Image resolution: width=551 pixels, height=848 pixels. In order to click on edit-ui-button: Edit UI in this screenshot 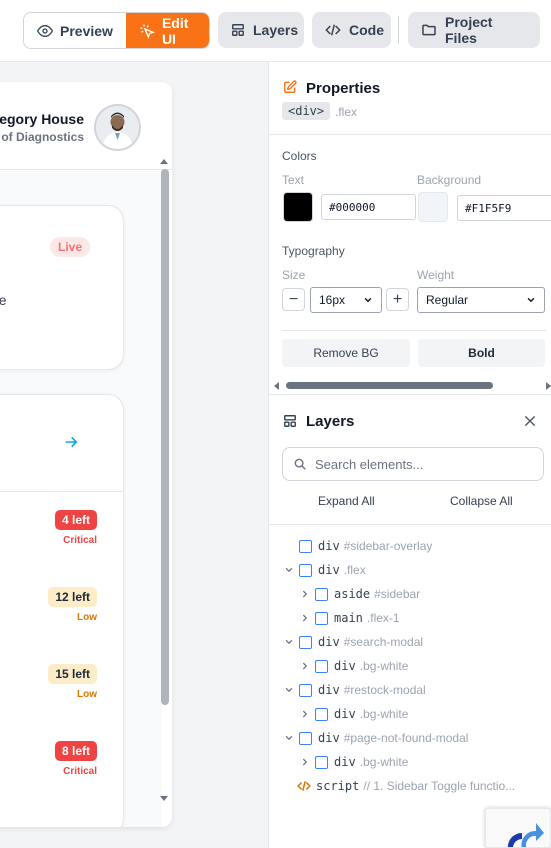, I will do `click(167, 30)`.